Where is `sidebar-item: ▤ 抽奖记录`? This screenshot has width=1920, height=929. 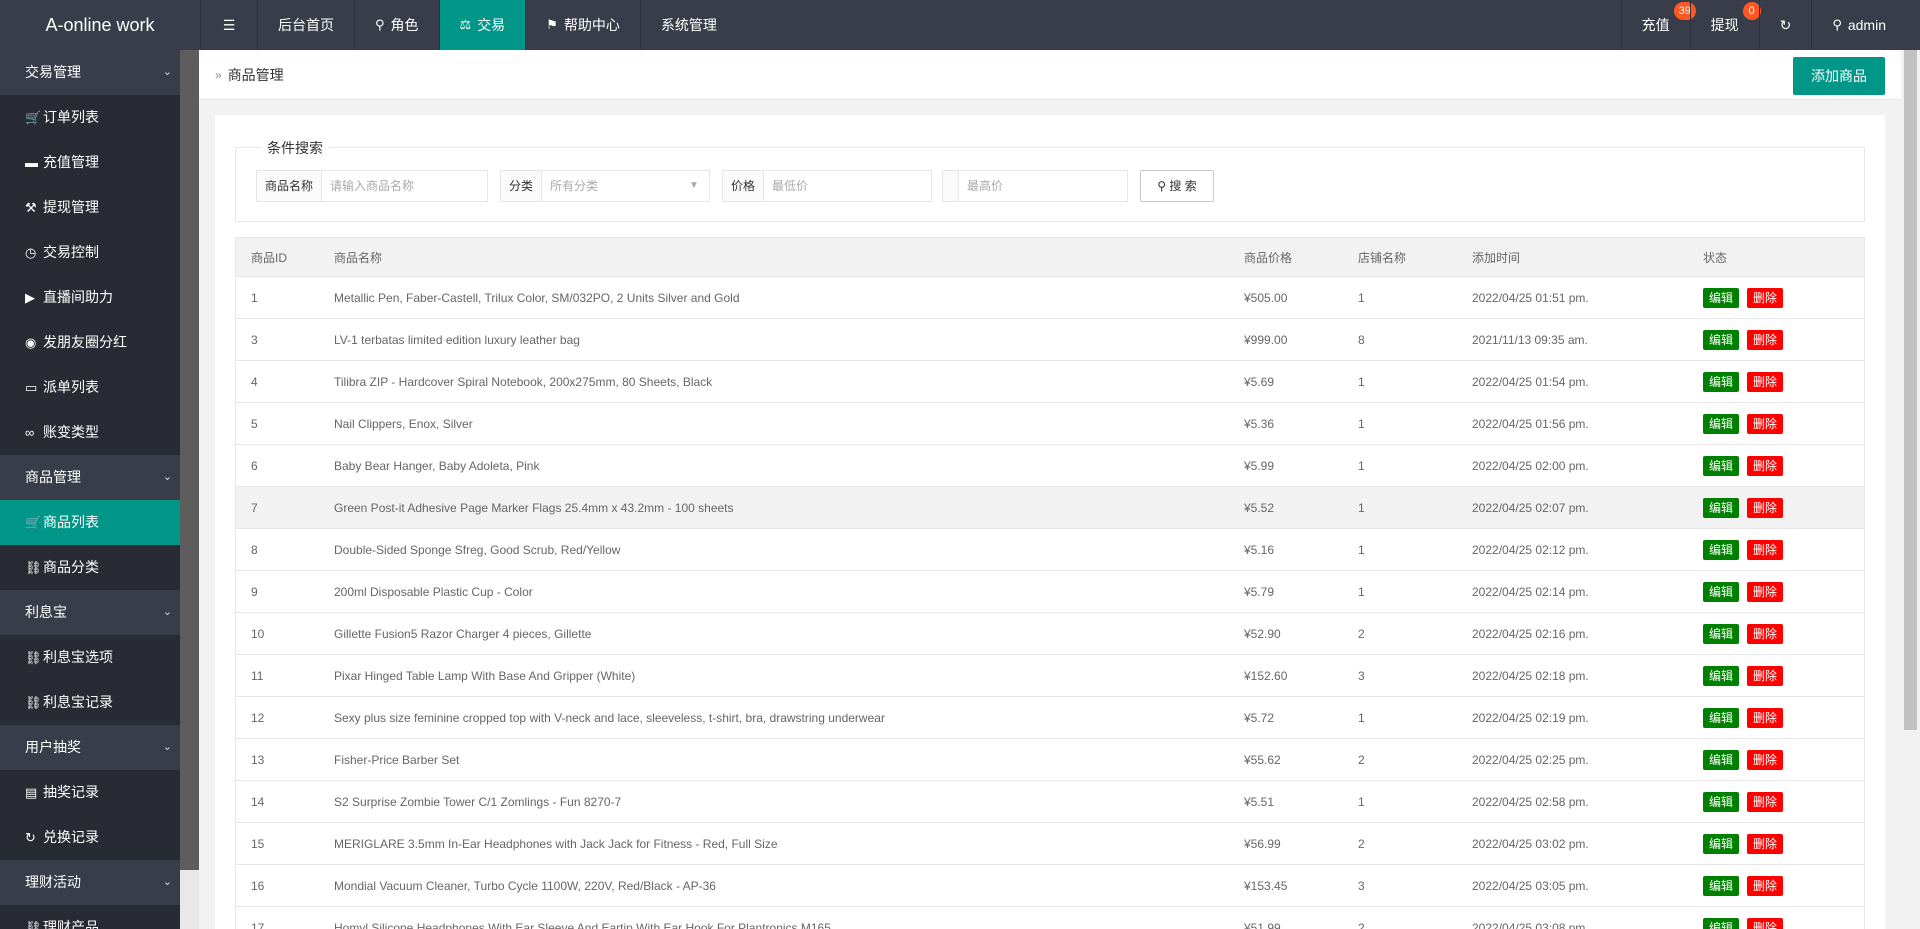 sidebar-item: ▤ 抽奖记录 is located at coordinates (90, 792).